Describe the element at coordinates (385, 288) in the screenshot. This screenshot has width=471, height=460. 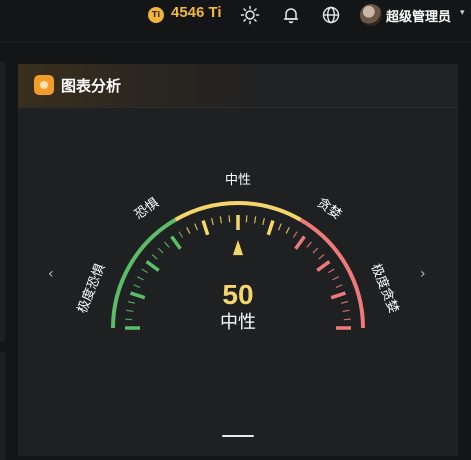
I see `label-extreme-greed: 极度贪婪` at that location.